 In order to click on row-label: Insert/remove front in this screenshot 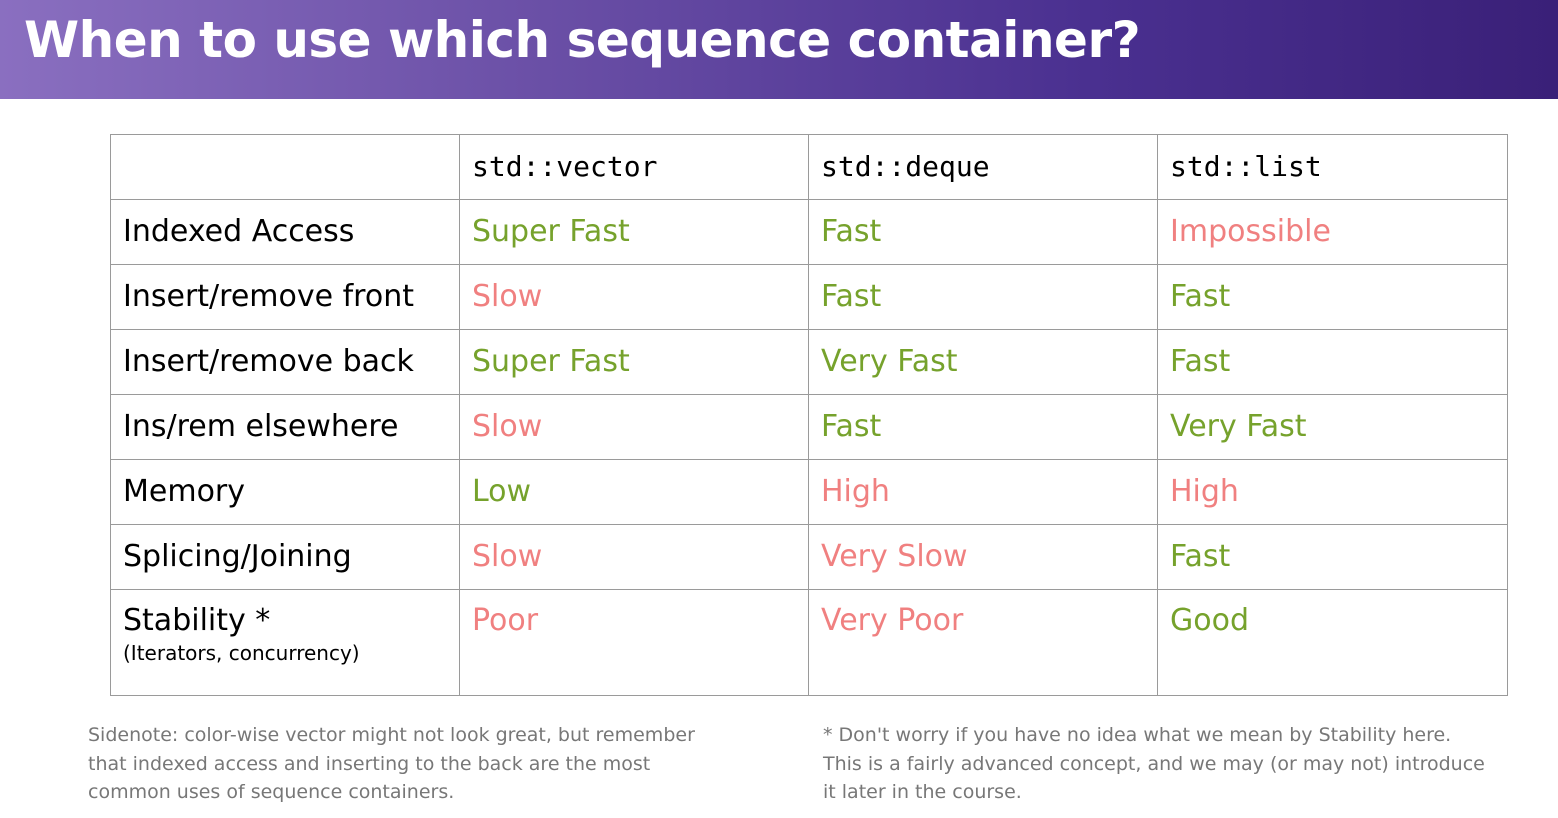, I will do `click(285, 297)`.